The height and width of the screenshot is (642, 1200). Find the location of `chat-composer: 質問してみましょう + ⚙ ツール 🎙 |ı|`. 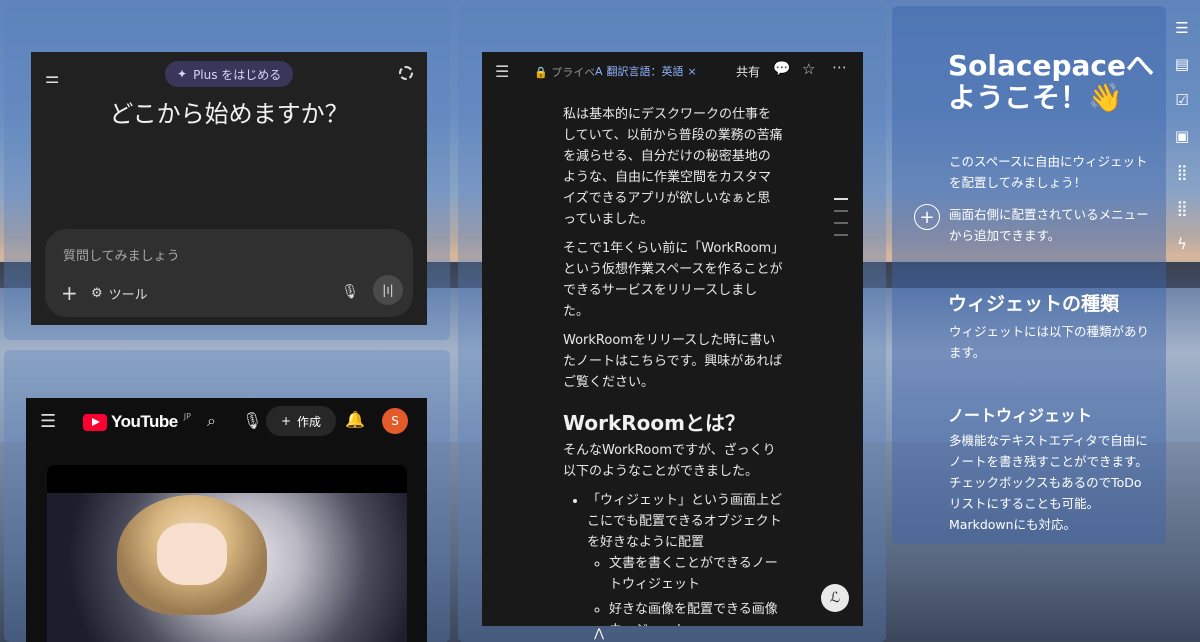

chat-composer: 質問してみましょう + ⚙ ツール 🎙 |ı| is located at coordinates (229, 273).